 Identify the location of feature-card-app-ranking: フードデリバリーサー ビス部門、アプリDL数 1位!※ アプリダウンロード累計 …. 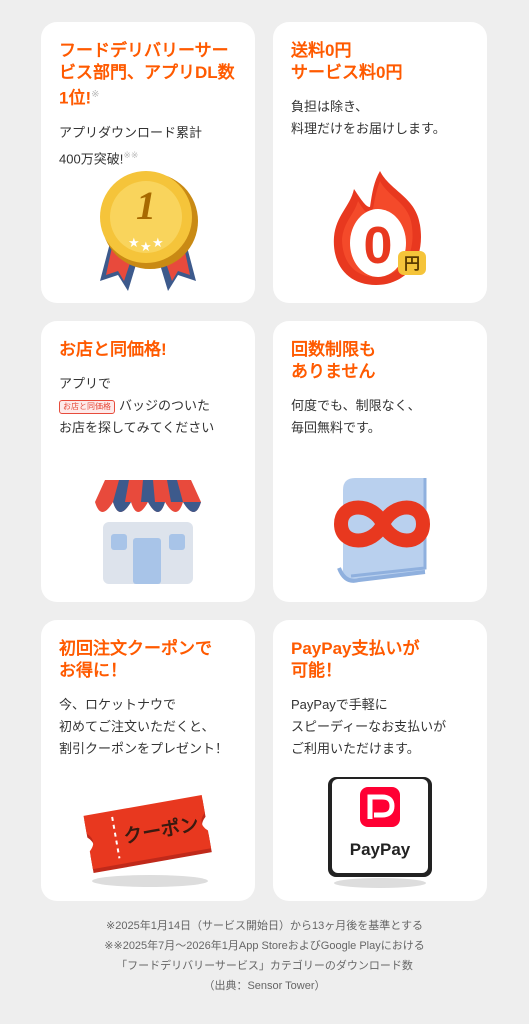
(148, 162).